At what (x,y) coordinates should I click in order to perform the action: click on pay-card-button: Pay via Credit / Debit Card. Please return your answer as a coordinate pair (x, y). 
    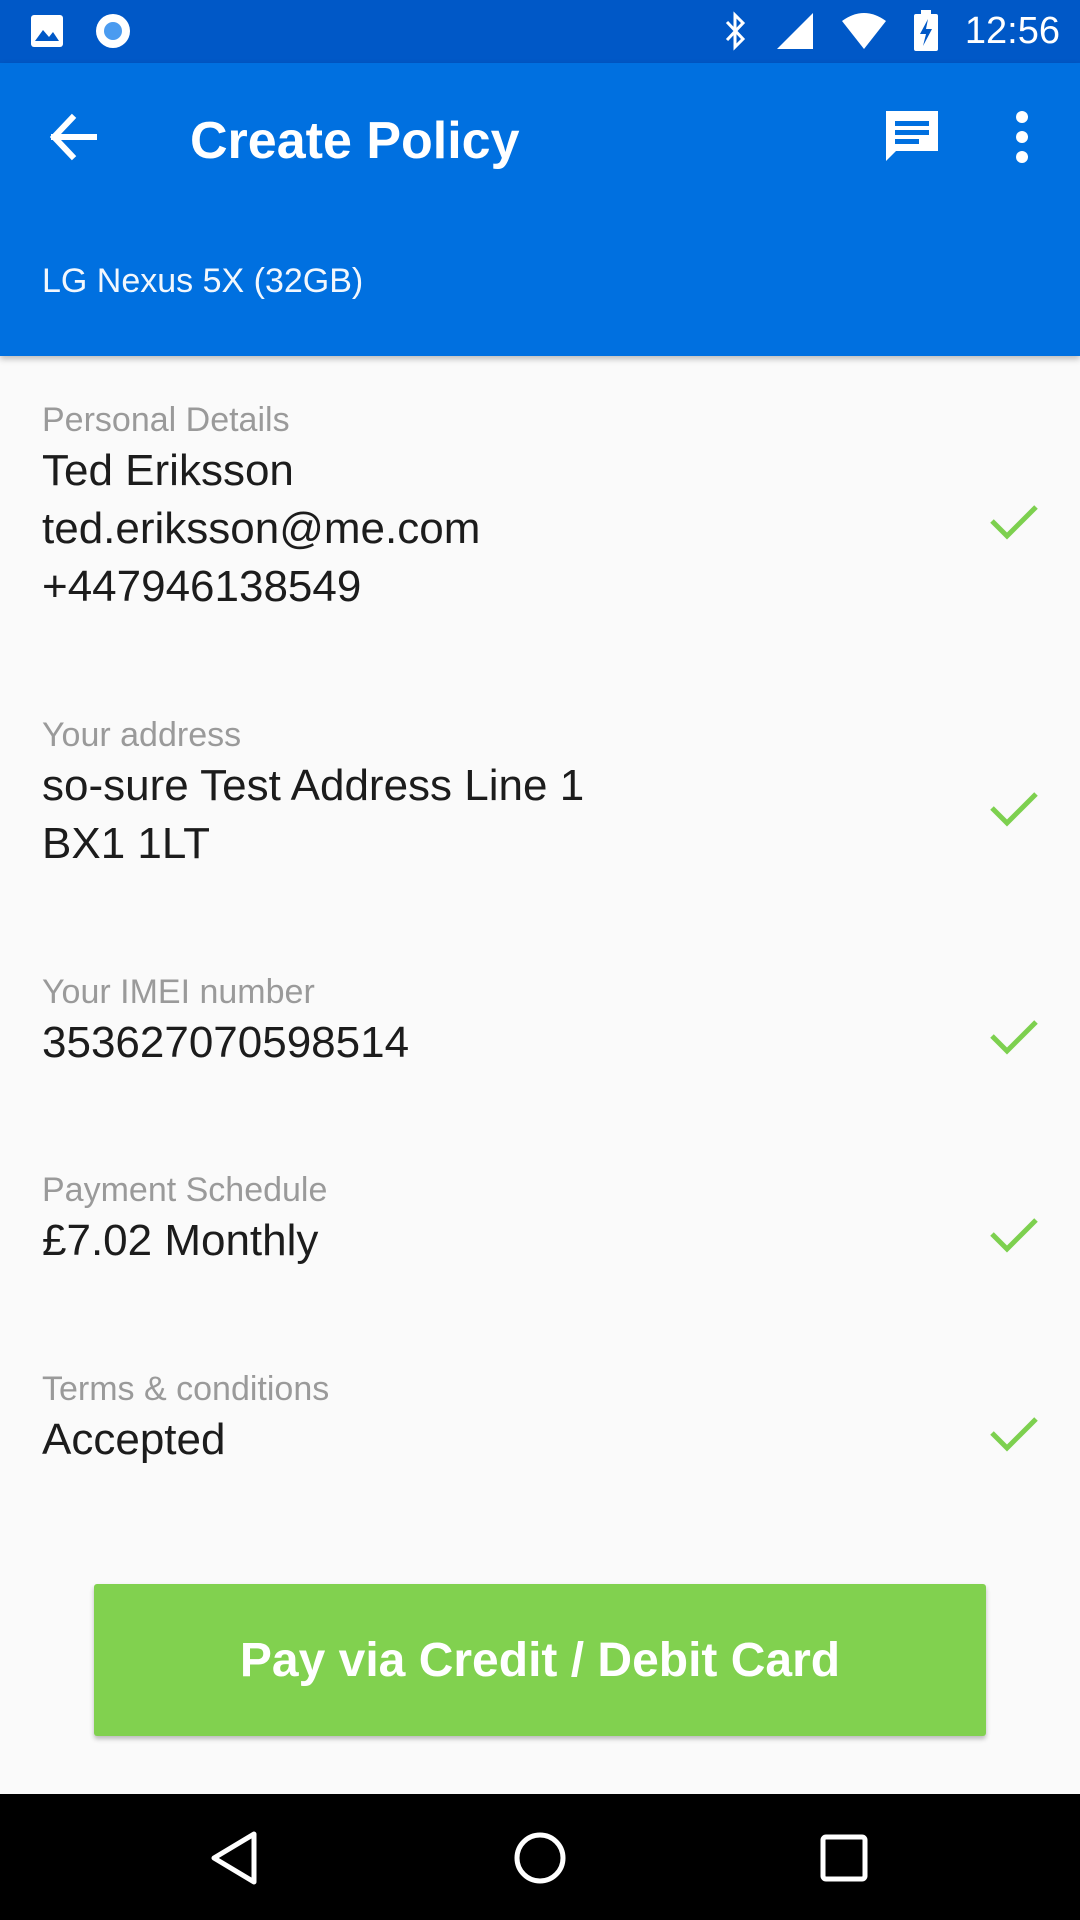
    Looking at the image, I should click on (540, 1660).